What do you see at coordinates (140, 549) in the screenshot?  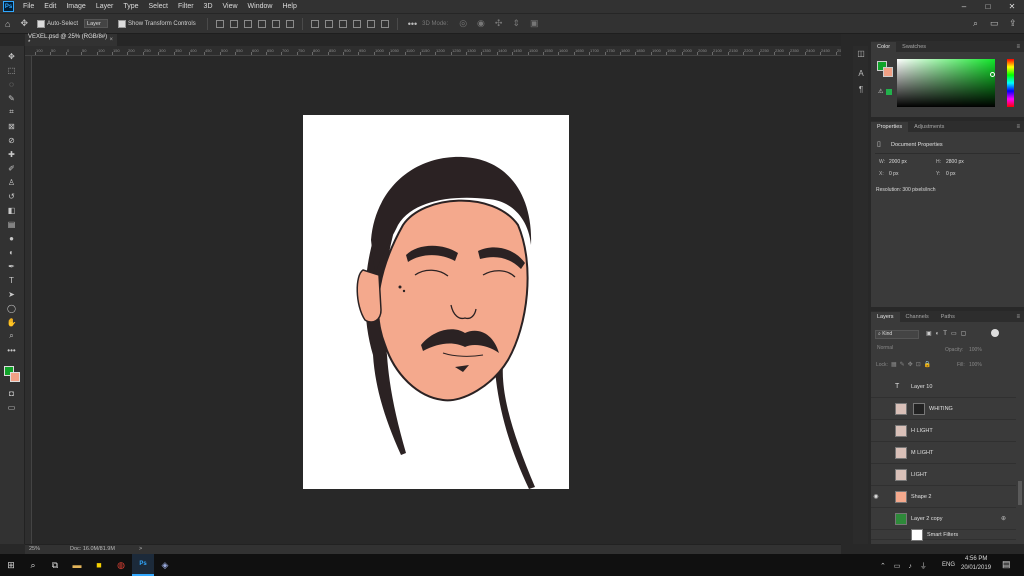 I see `status-menu-arrow: >` at bounding box center [140, 549].